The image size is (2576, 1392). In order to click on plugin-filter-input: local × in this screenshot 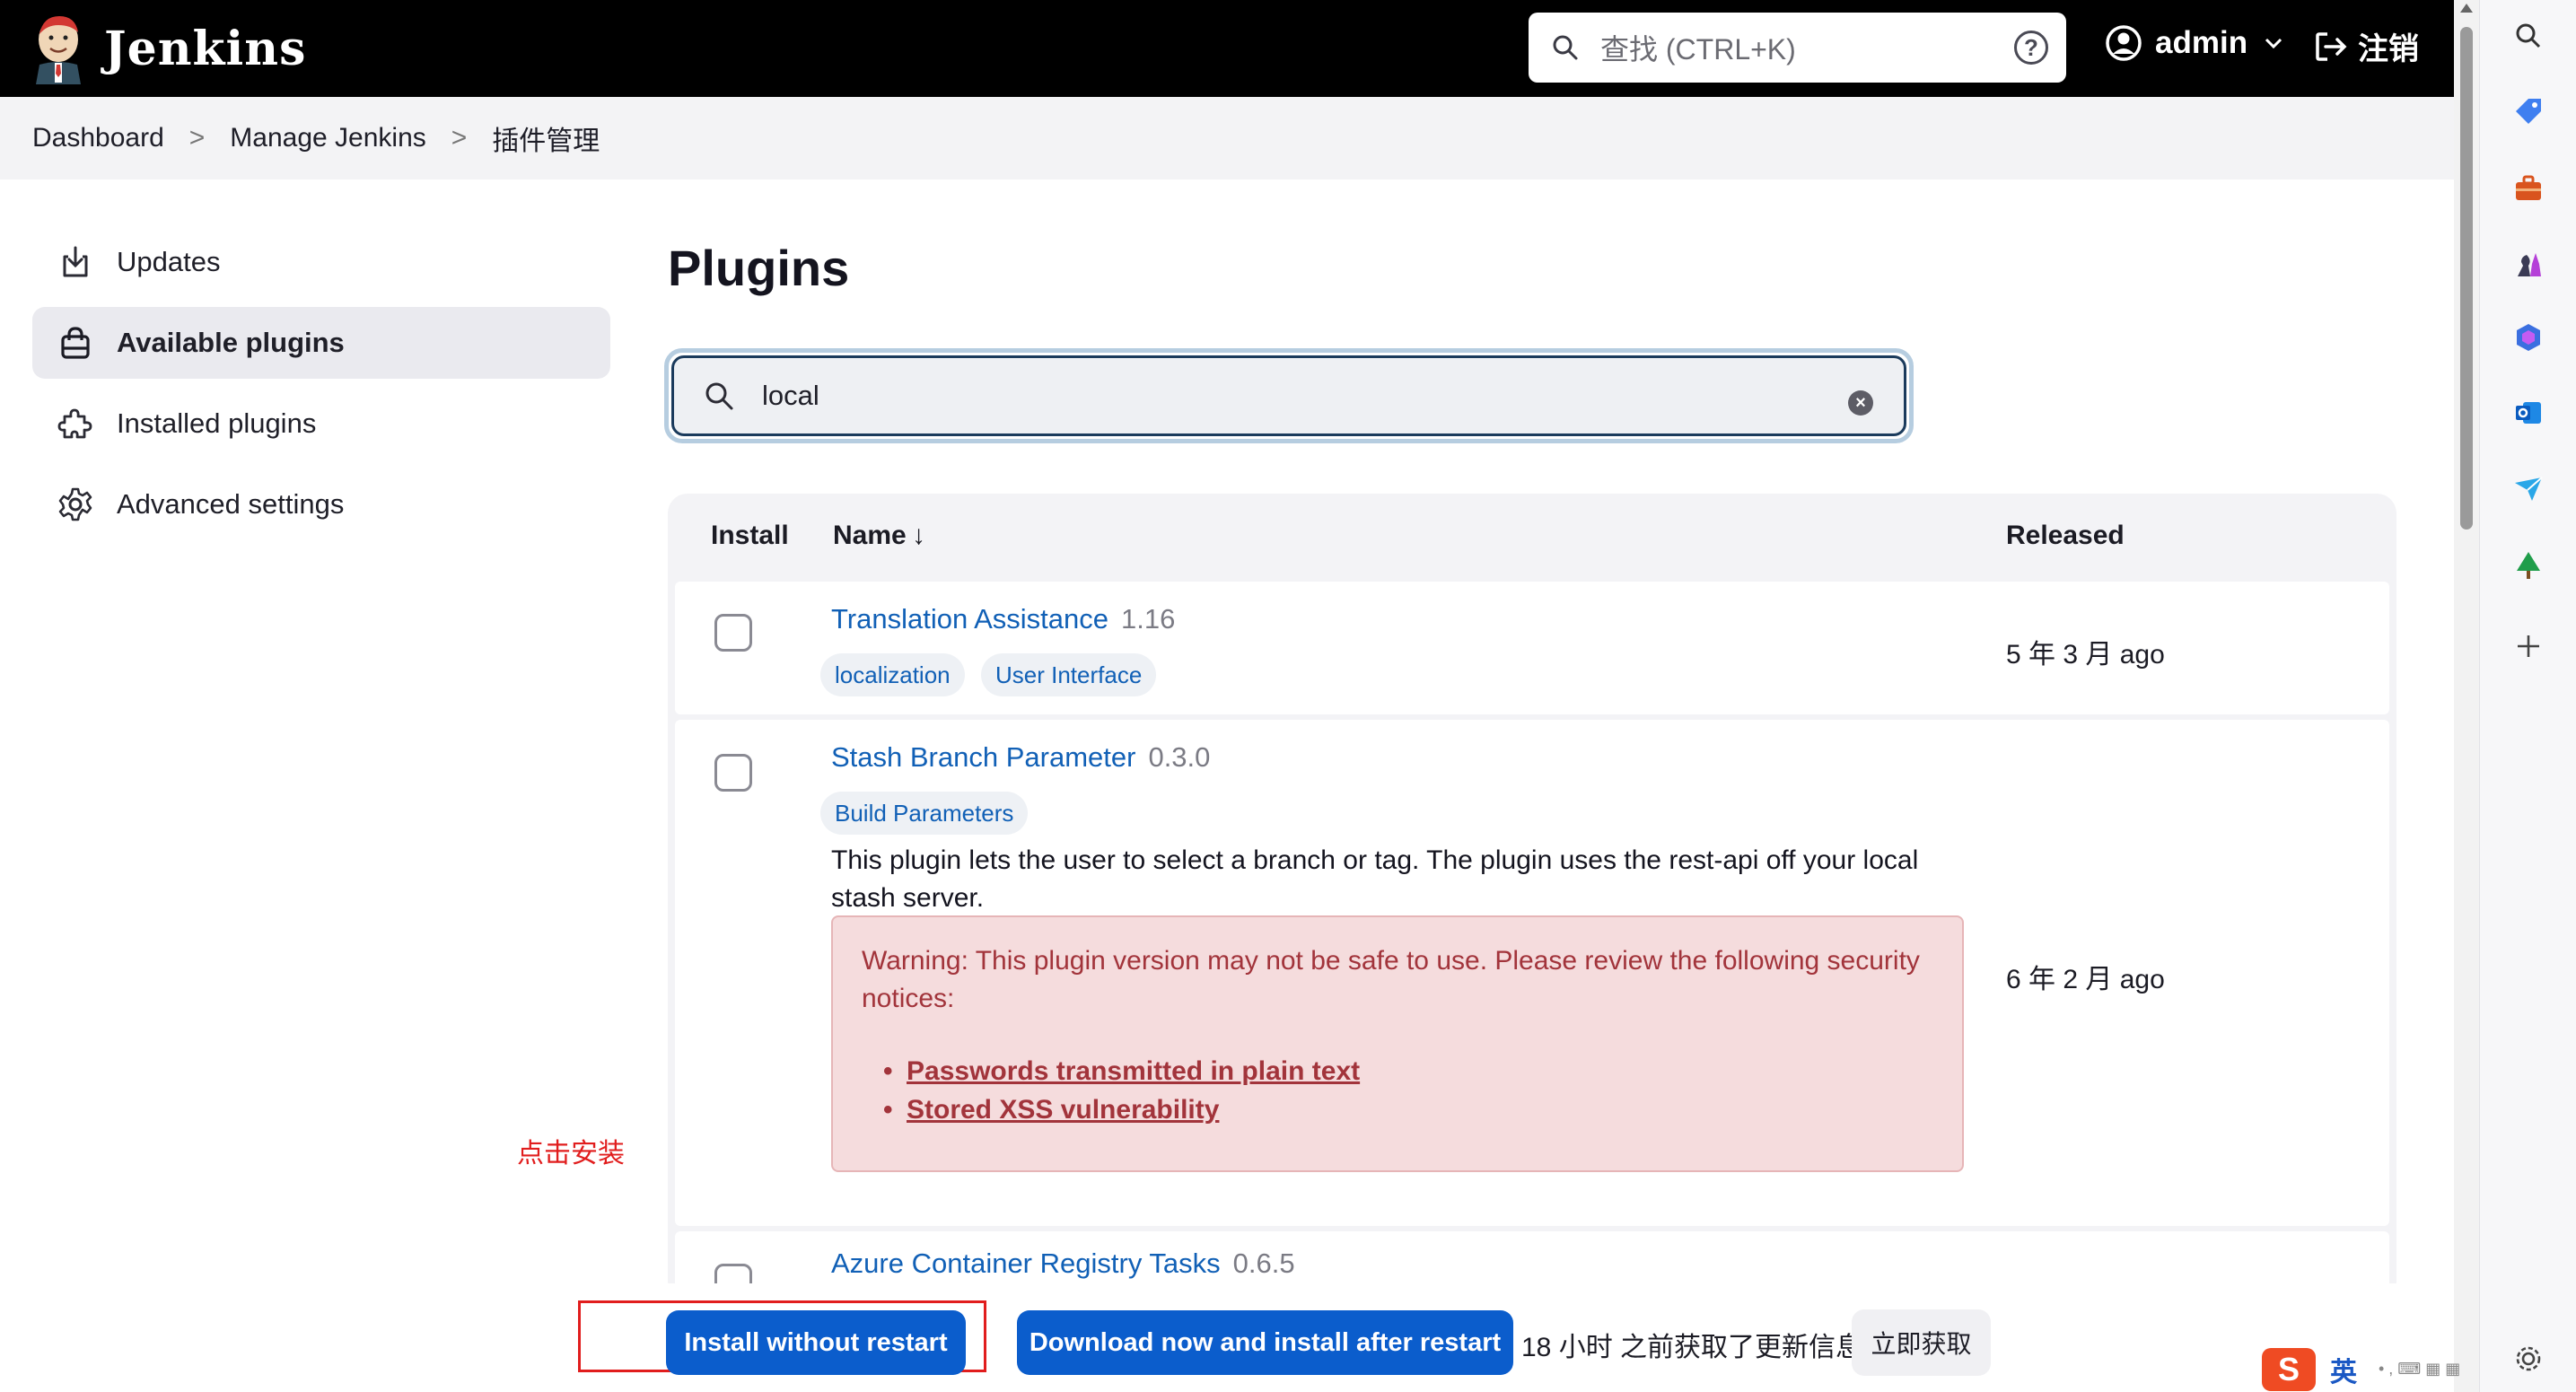, I will do `click(1288, 395)`.